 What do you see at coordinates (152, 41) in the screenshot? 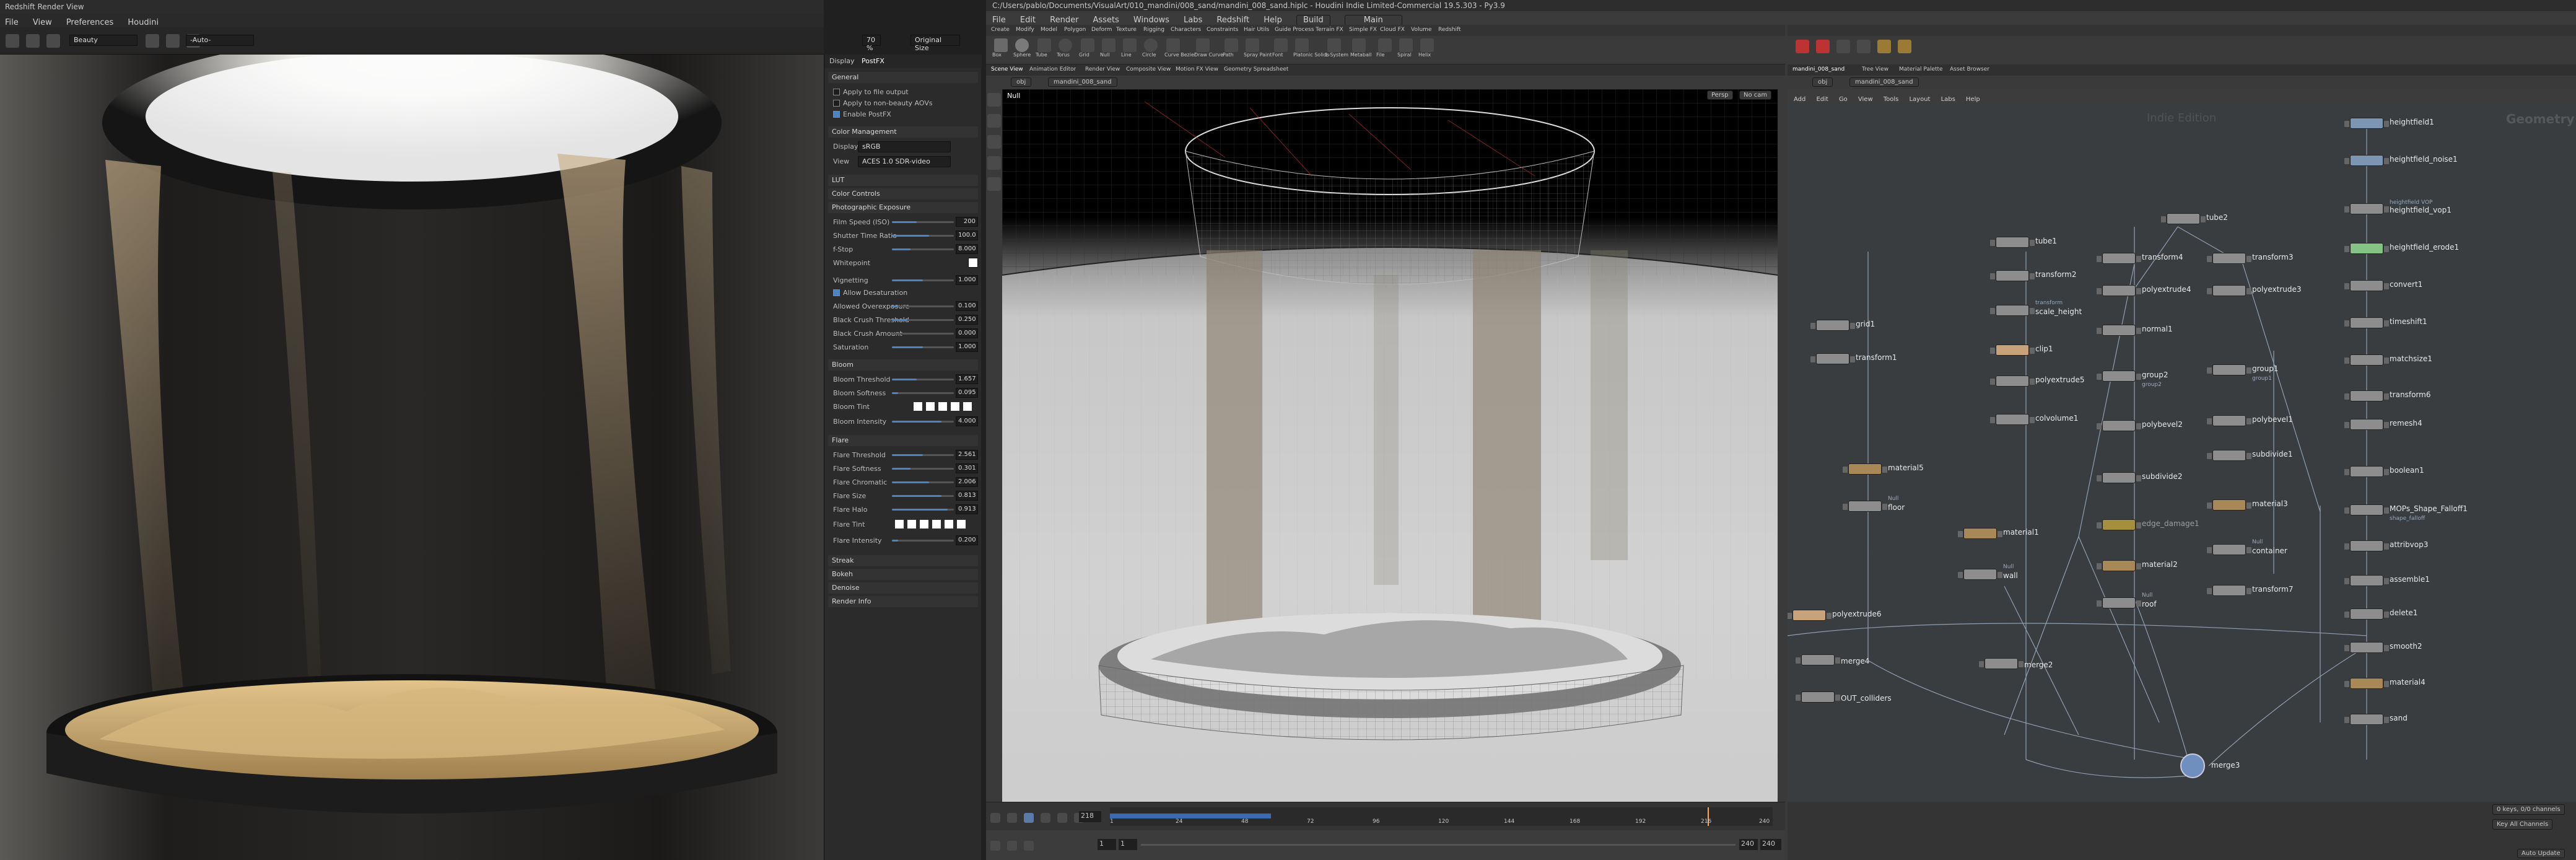
I see `channel-rgb-icon` at bounding box center [152, 41].